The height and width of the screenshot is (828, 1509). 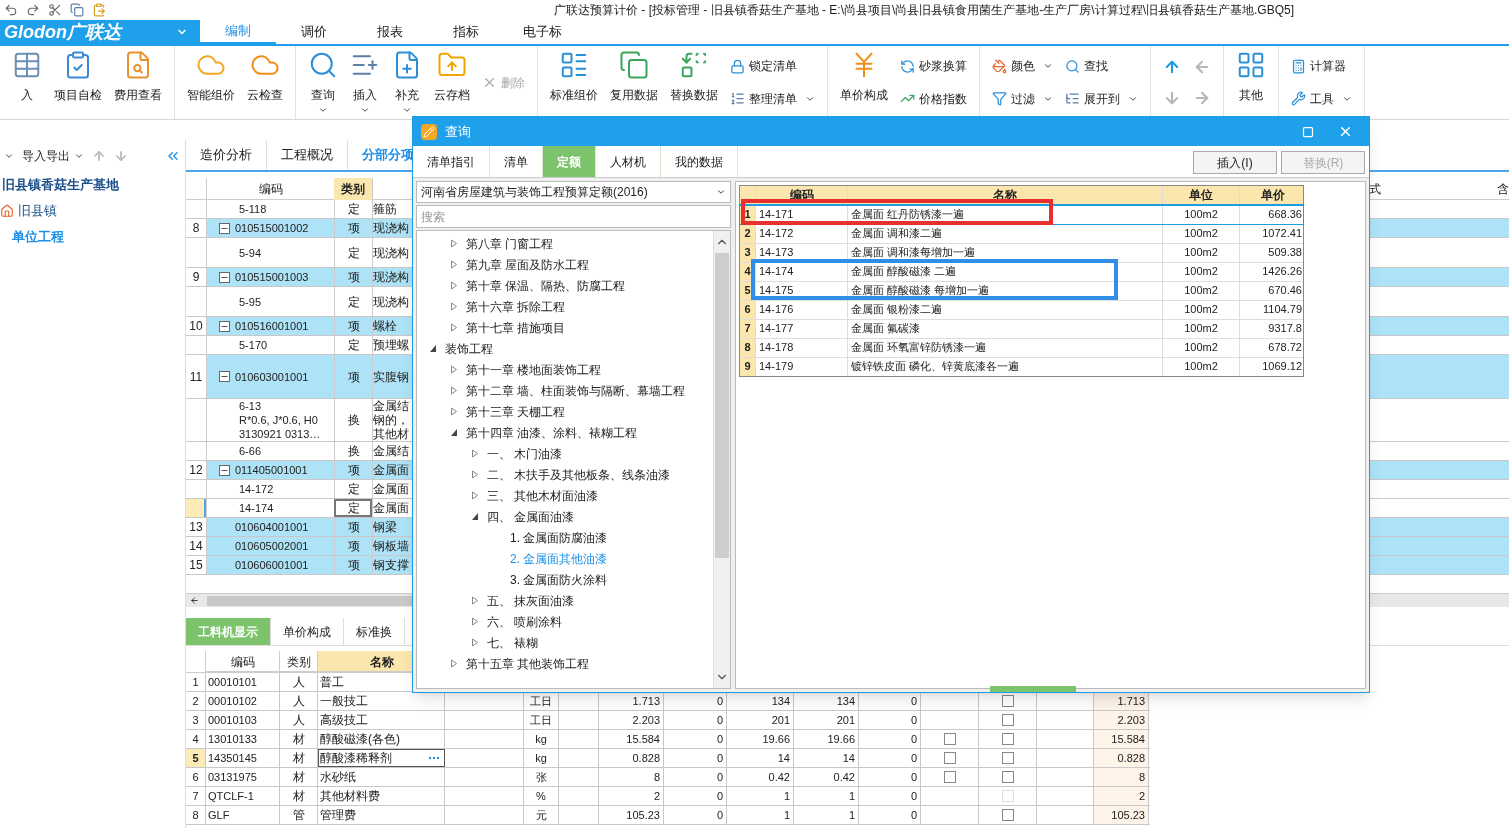 I want to click on result-row: 9 14-179 镀锌铁皮面 磷化、锌黄底漆各一遍 100m2 1069.12, so click(x=1021, y=366).